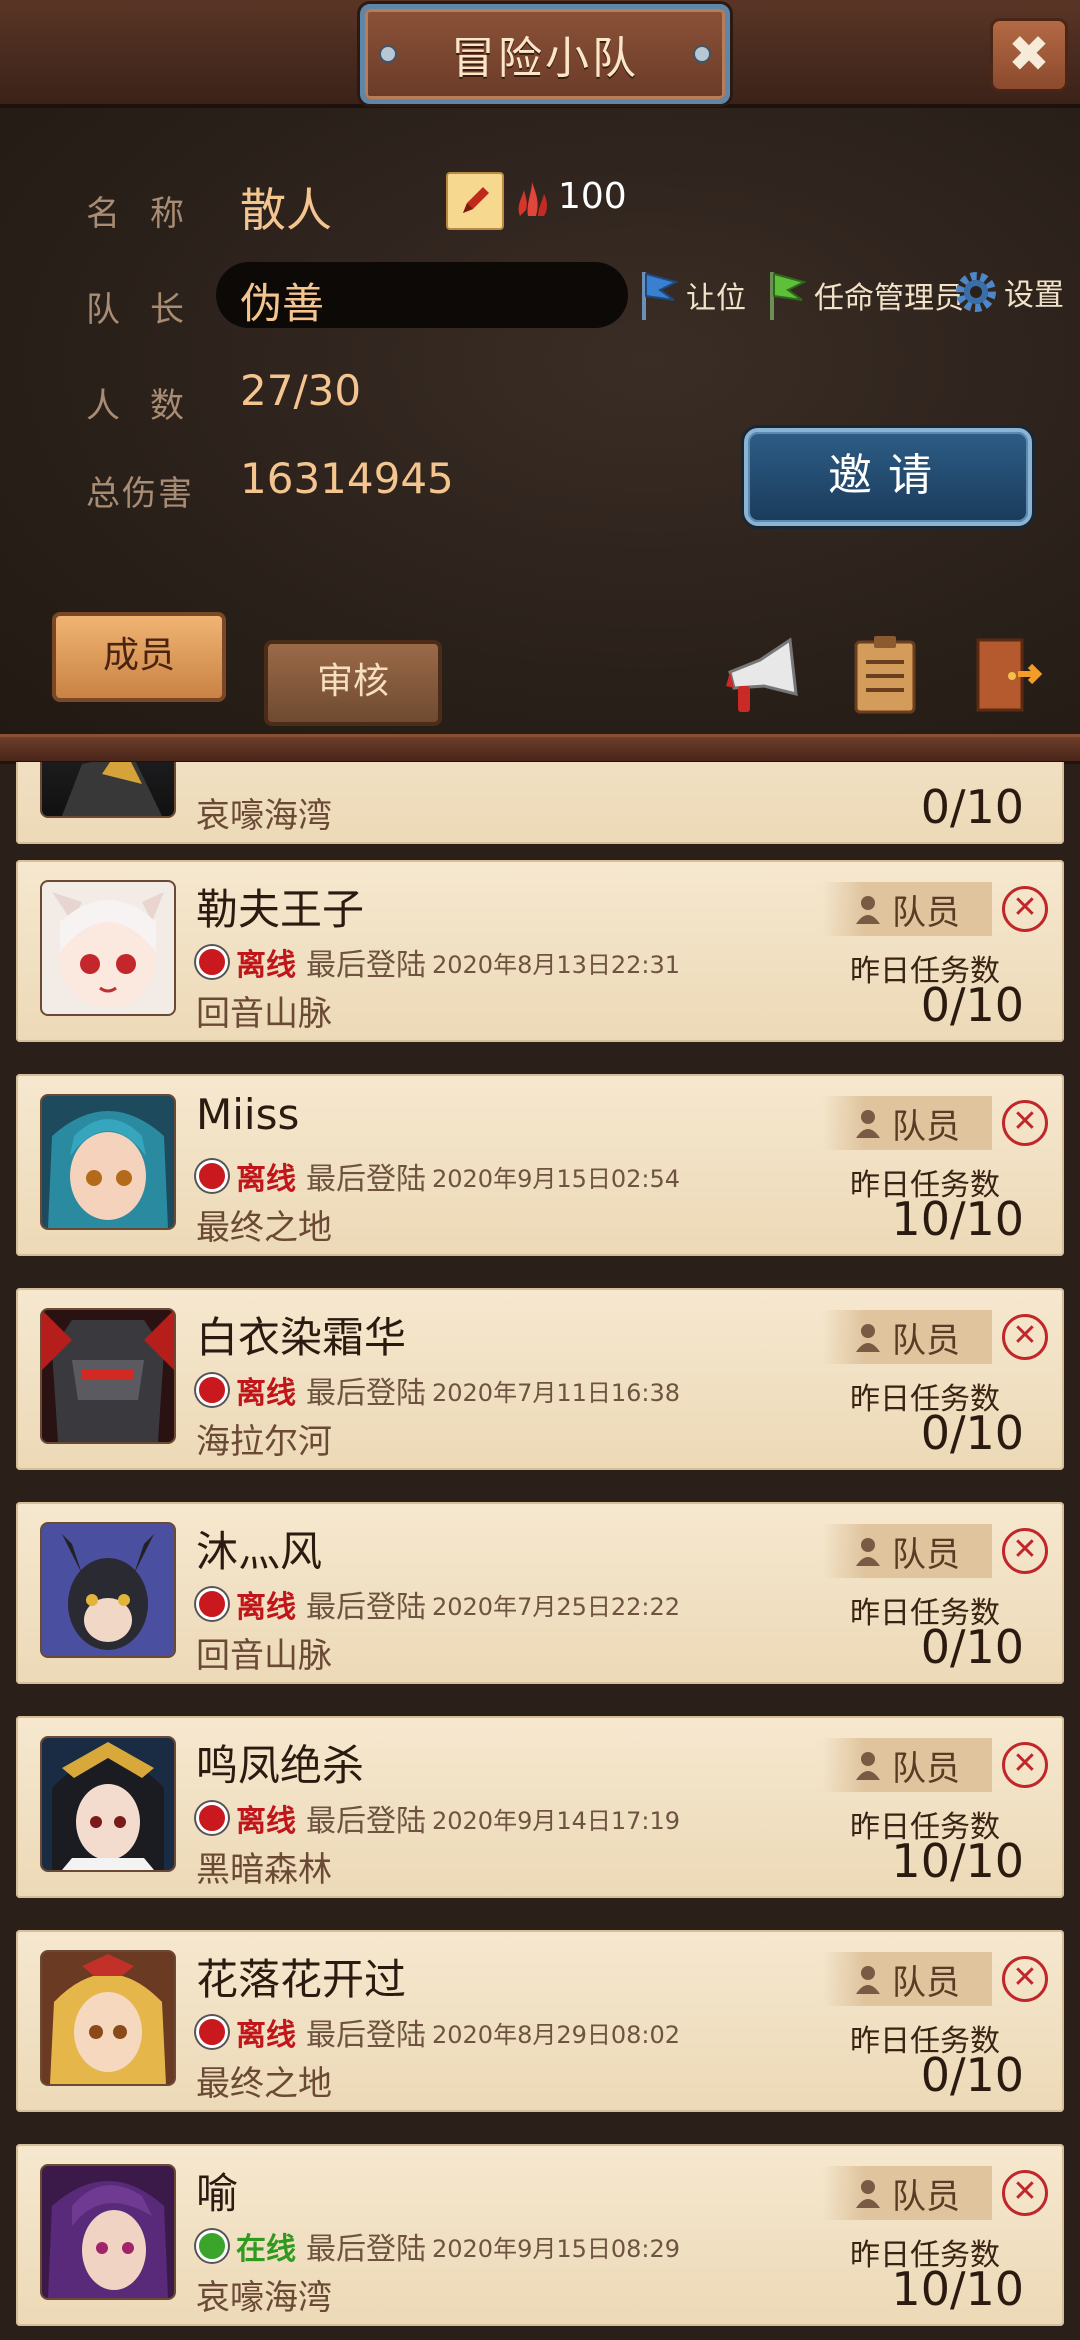 The width and height of the screenshot is (1080, 2340). What do you see at coordinates (280, 909) in the screenshot?
I see `member-name: 勒夫王子` at bounding box center [280, 909].